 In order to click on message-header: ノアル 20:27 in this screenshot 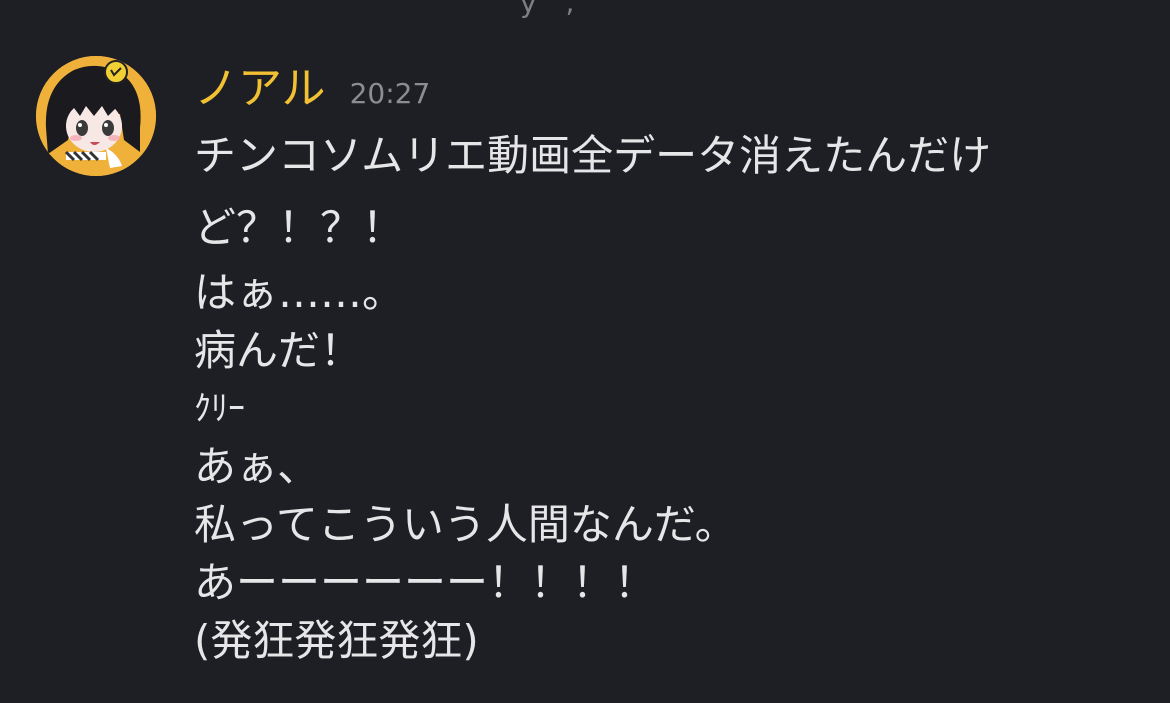, I will do `click(664, 89)`.